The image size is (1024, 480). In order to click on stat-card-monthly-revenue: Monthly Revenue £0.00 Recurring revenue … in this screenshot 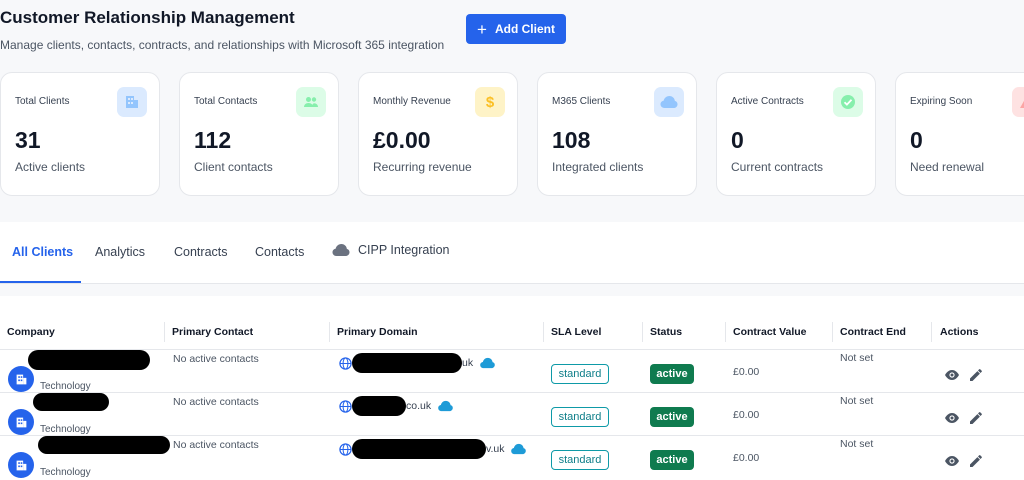, I will do `click(438, 134)`.